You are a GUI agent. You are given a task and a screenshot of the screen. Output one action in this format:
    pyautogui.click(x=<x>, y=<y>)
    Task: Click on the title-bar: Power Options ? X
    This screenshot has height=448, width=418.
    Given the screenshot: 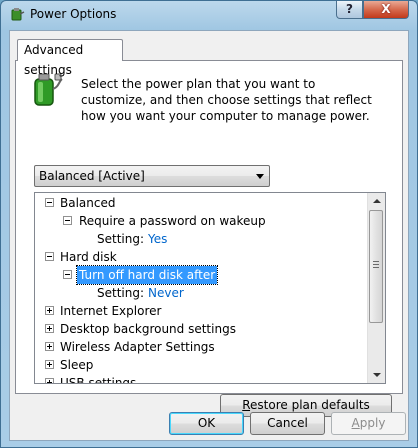 What is the action you would take?
    pyautogui.click(x=209, y=14)
    